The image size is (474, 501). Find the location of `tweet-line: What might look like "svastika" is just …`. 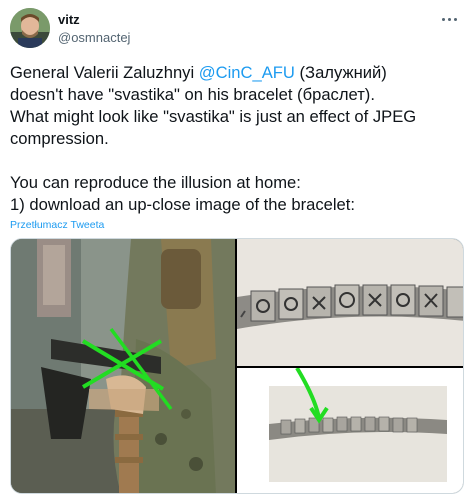

tweet-line: What might look like "svastika" is just … is located at coordinates (213, 116).